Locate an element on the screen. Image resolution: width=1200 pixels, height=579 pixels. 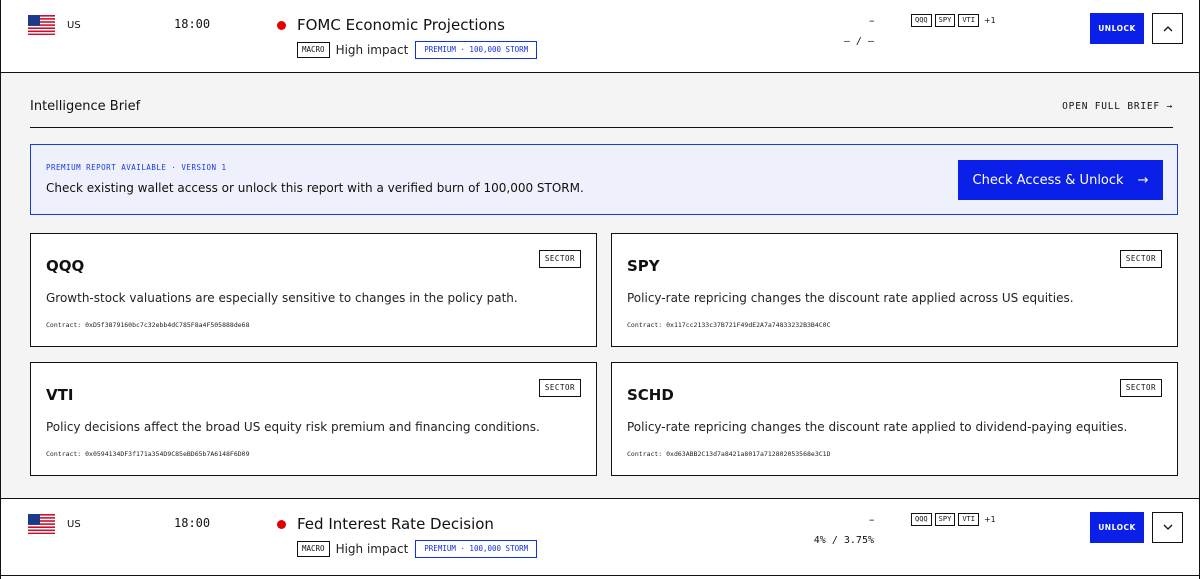
event-title: Fed Interest Rate Decision is located at coordinates (395, 524).